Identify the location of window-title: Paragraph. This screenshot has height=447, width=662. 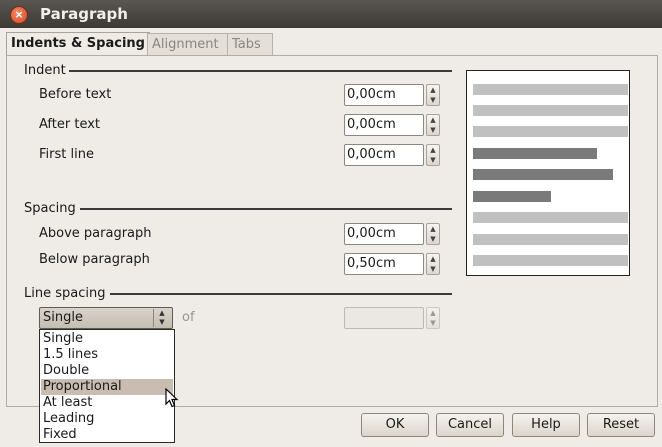
(84, 14).